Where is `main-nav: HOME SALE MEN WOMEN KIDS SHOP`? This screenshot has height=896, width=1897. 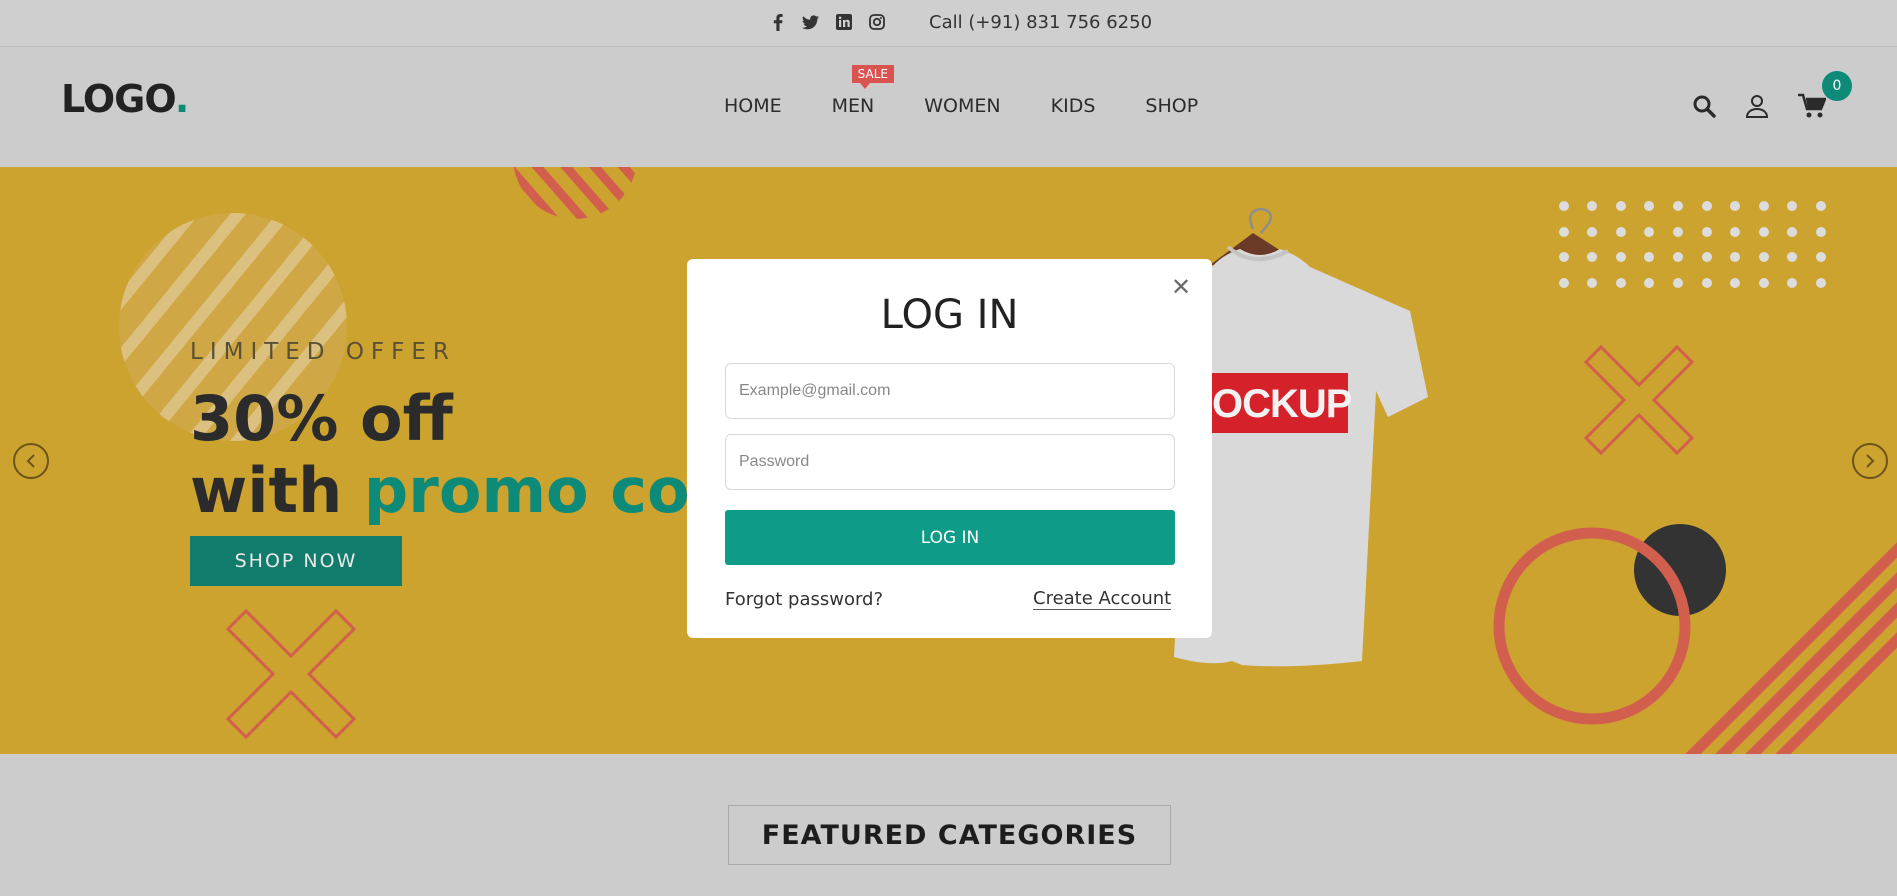 main-nav: HOME SALE MEN WOMEN KIDS SHOP is located at coordinates (961, 91).